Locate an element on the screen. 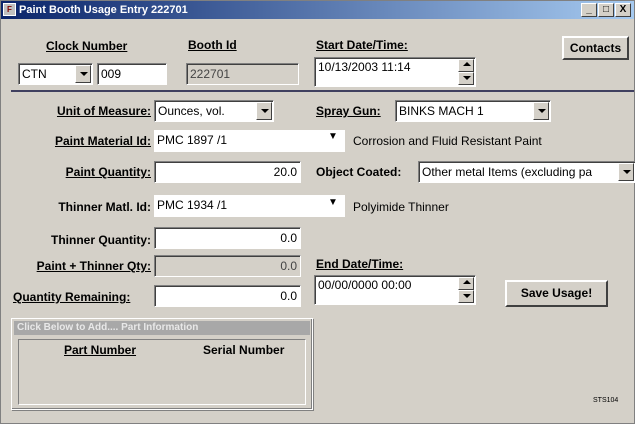 Image resolution: width=635 pixels, height=424 pixels. quantity-remaining-value: 0.0 is located at coordinates (288, 296).